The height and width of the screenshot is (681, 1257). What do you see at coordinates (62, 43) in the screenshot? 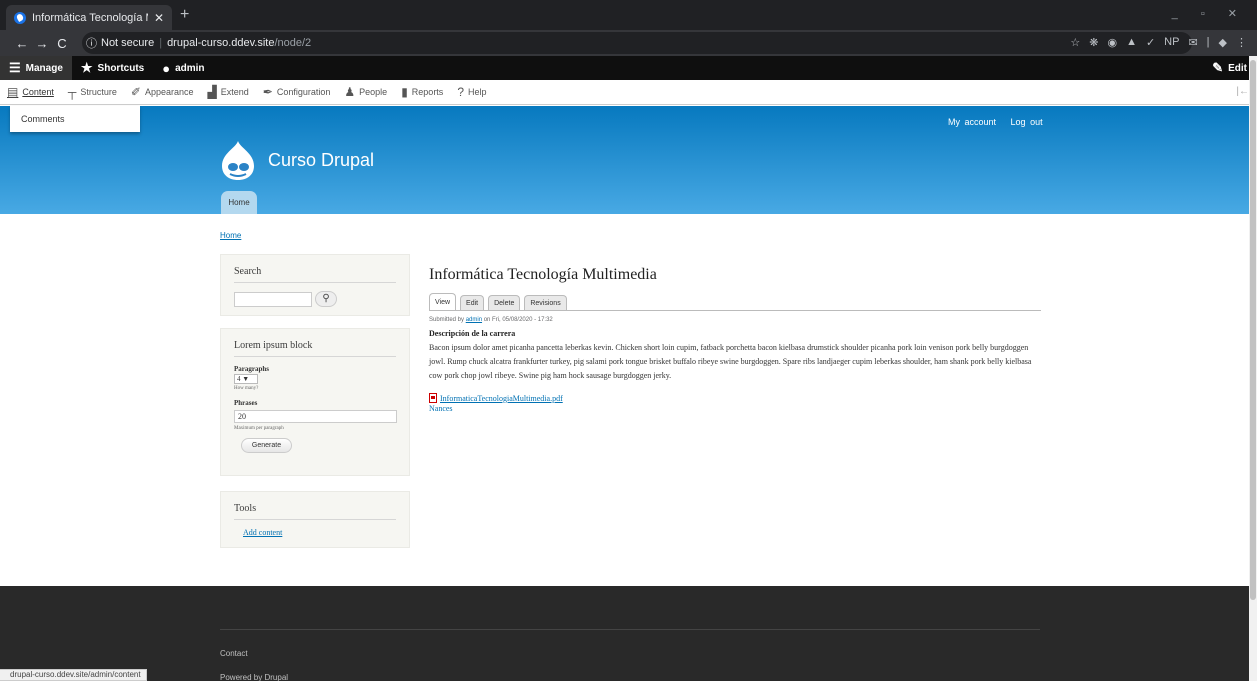
I see `reload-button: C` at bounding box center [62, 43].